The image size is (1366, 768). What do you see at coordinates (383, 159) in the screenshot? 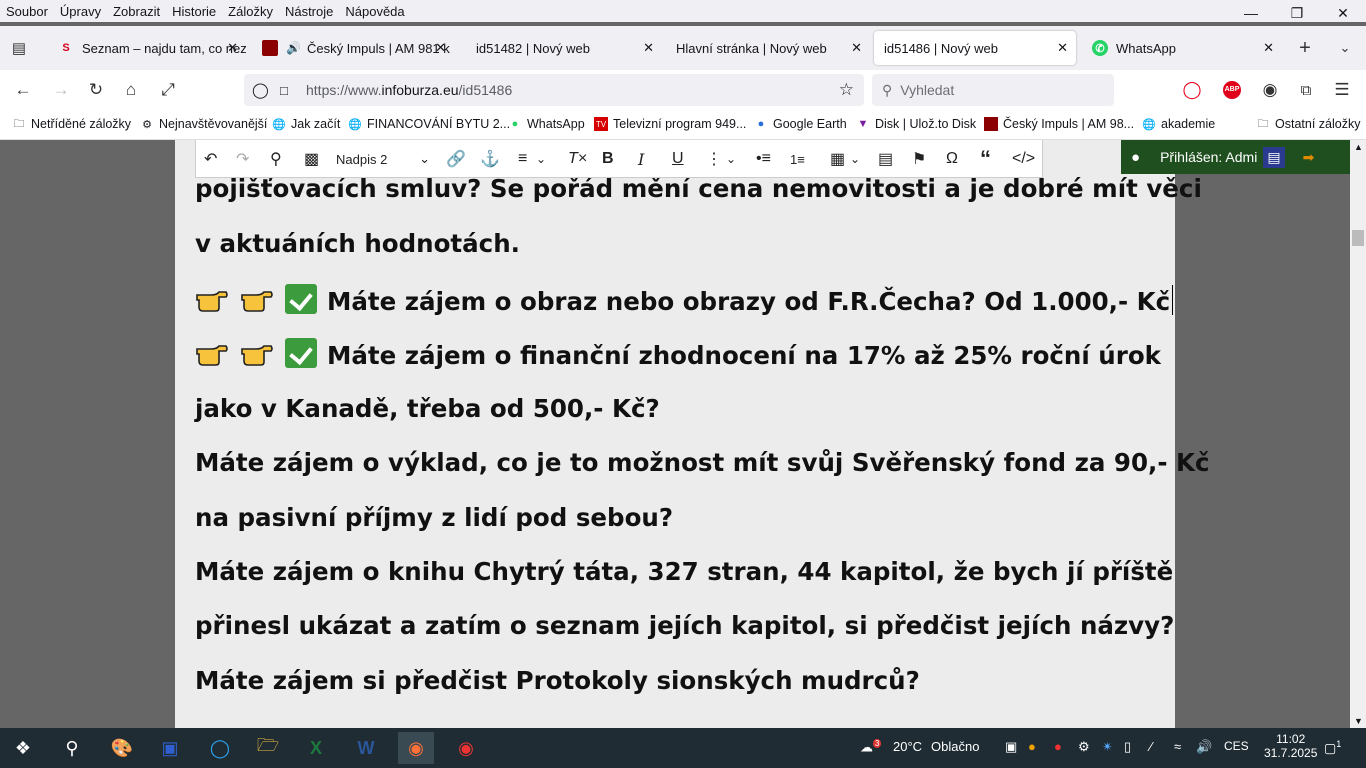
I see `heading-dropdown: Nadpis 2 ⌄` at bounding box center [383, 159].